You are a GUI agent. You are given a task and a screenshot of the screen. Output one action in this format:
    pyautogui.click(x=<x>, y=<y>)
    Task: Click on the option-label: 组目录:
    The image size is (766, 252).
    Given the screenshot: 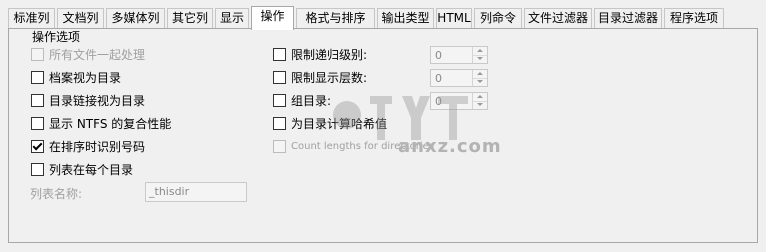 What is the action you would take?
    pyautogui.click(x=311, y=101)
    